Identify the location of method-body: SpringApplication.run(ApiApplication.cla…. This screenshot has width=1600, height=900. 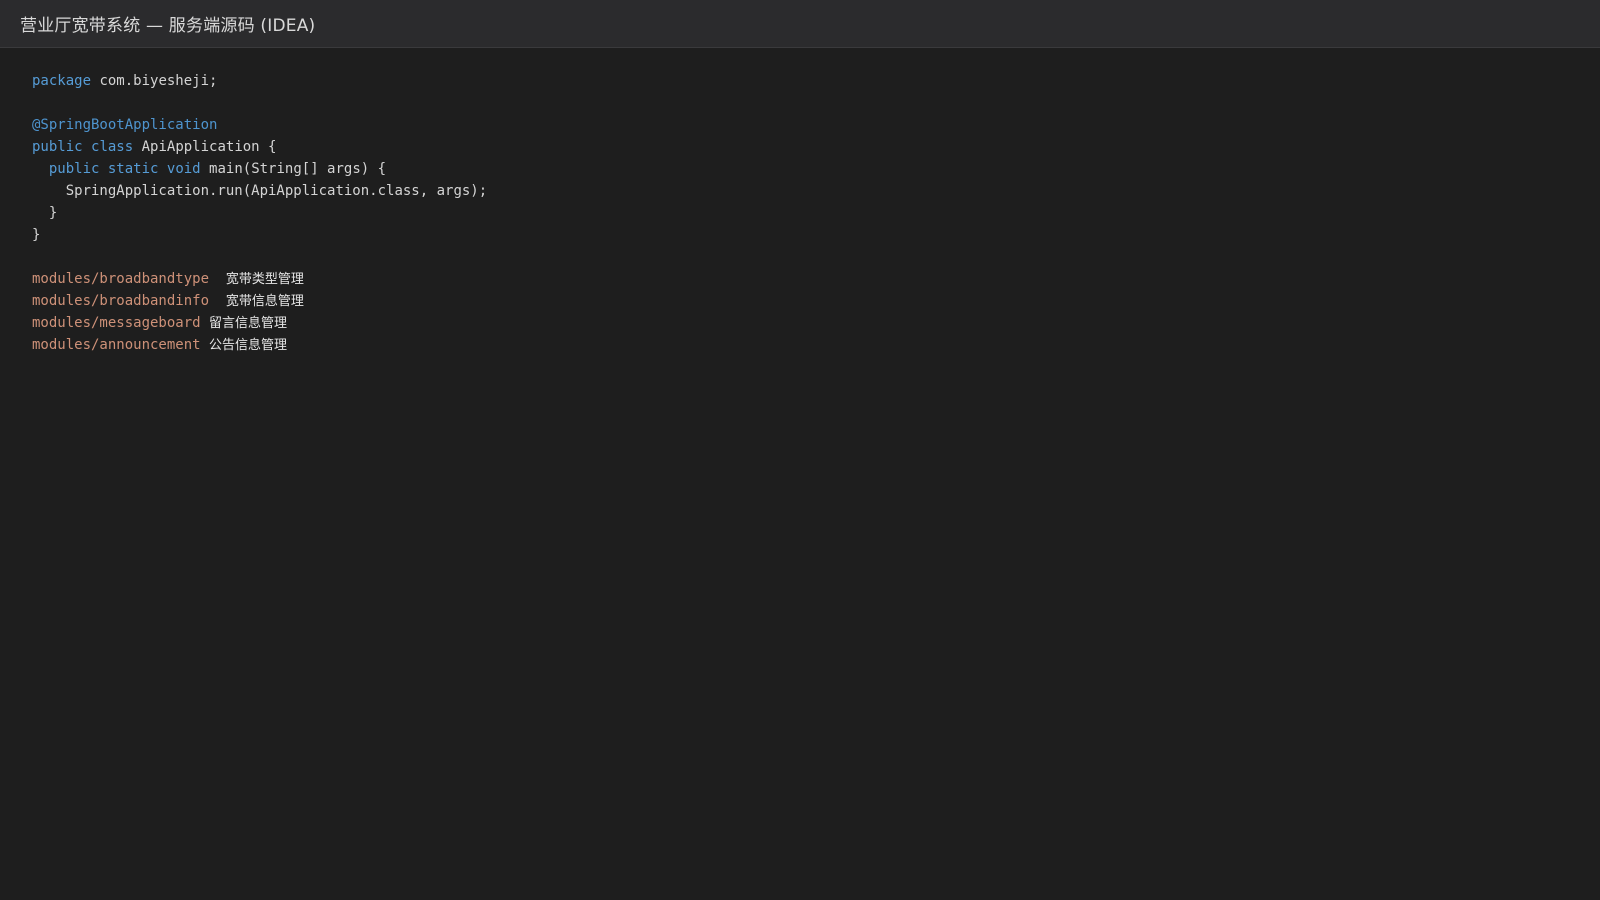
(276, 191).